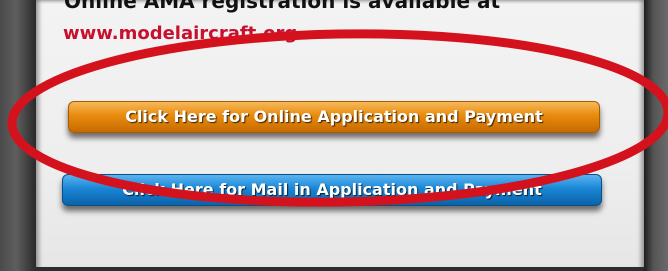 The height and width of the screenshot is (271, 668). I want to click on right-frame, so click(656, 135).